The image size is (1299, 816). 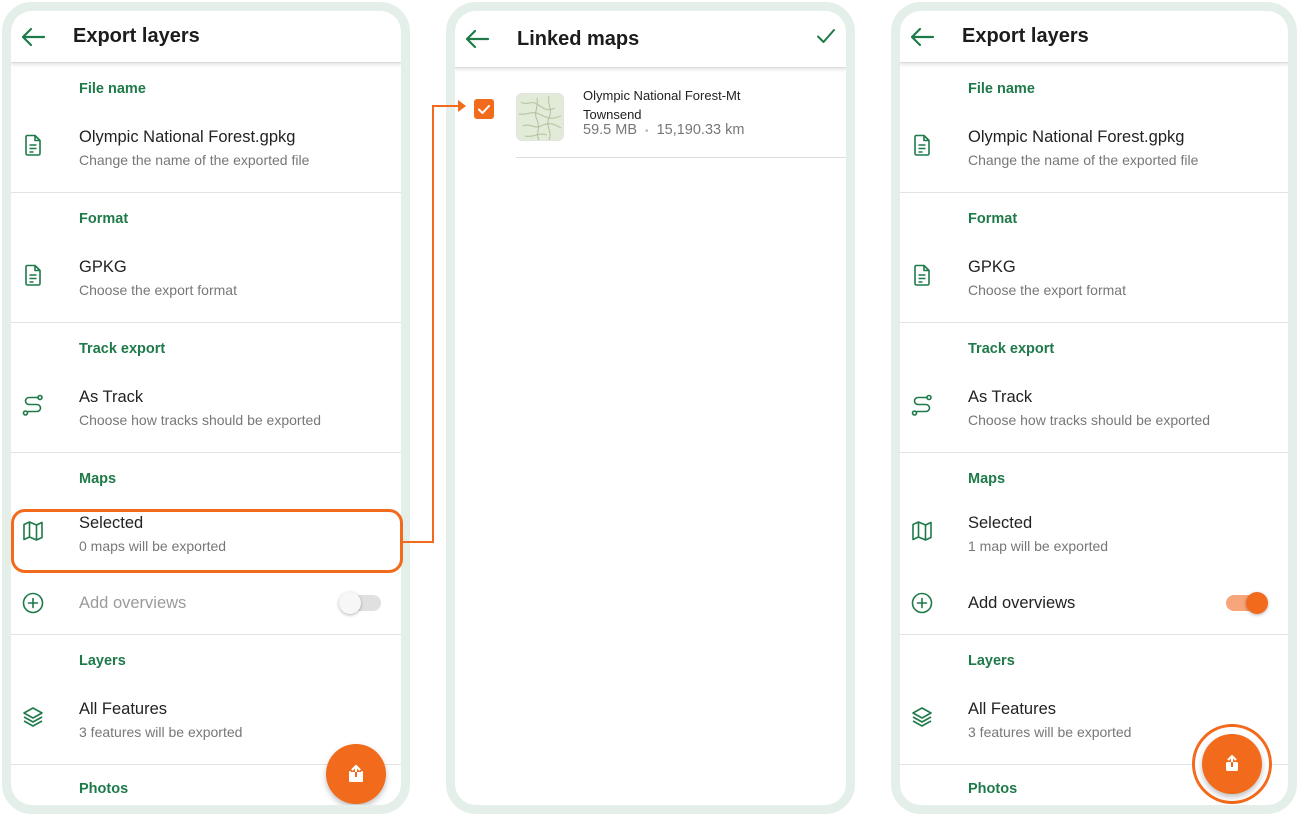 I want to click on map-thumbnail, so click(x=540, y=117).